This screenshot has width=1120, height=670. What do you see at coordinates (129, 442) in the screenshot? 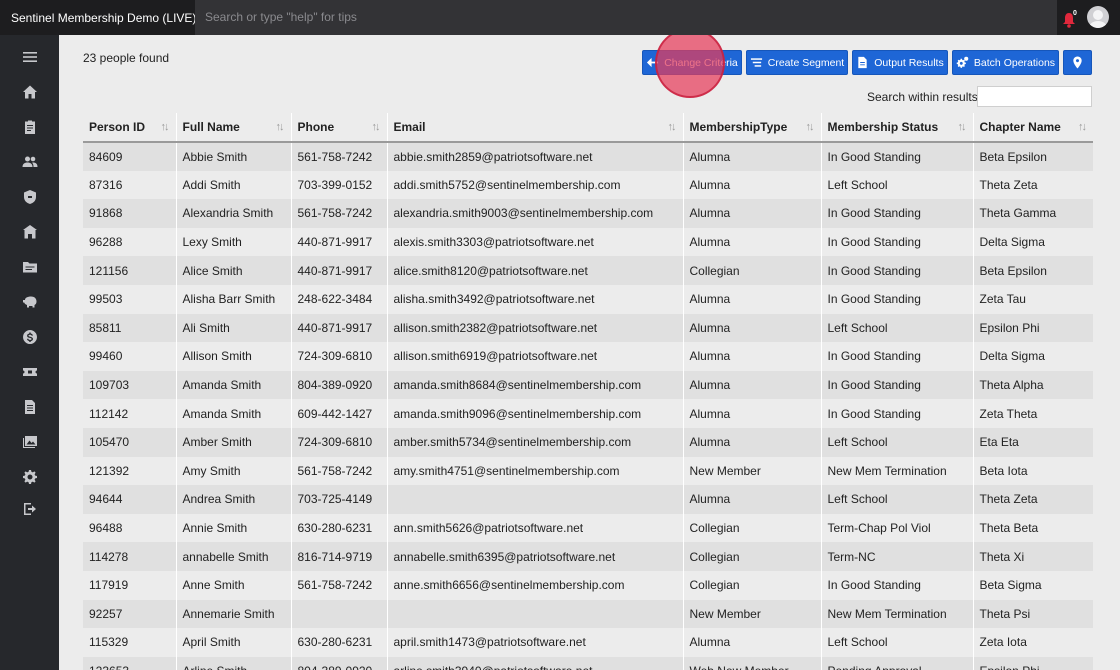
I see `person-id-cell: 105470` at bounding box center [129, 442].